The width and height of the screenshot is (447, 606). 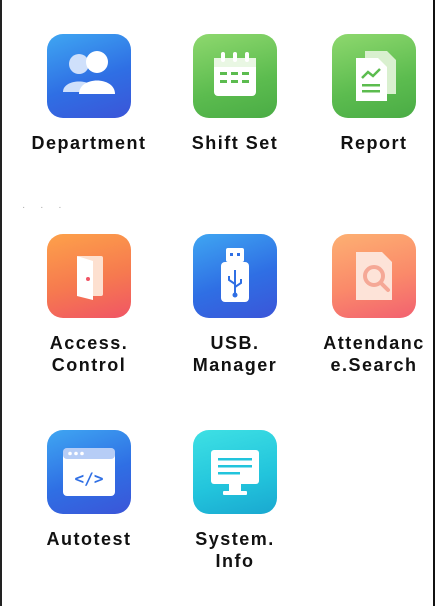 What do you see at coordinates (89, 276) in the screenshot?
I see `door-icon` at bounding box center [89, 276].